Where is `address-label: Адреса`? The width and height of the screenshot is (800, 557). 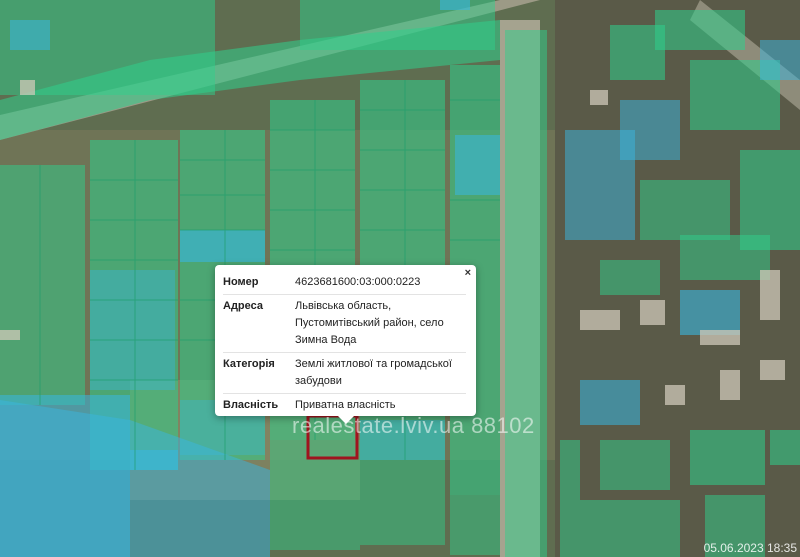
address-label: Адреса is located at coordinates (243, 306).